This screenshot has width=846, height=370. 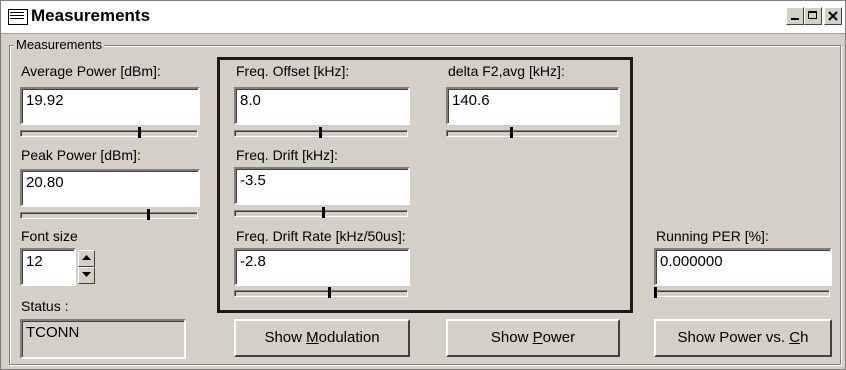 What do you see at coordinates (712, 236) in the screenshot?
I see `running-per-label: Running PER [%]:` at bounding box center [712, 236].